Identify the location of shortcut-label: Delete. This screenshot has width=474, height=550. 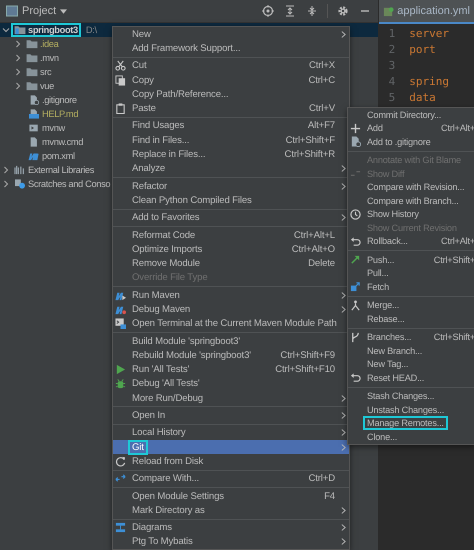
(322, 264).